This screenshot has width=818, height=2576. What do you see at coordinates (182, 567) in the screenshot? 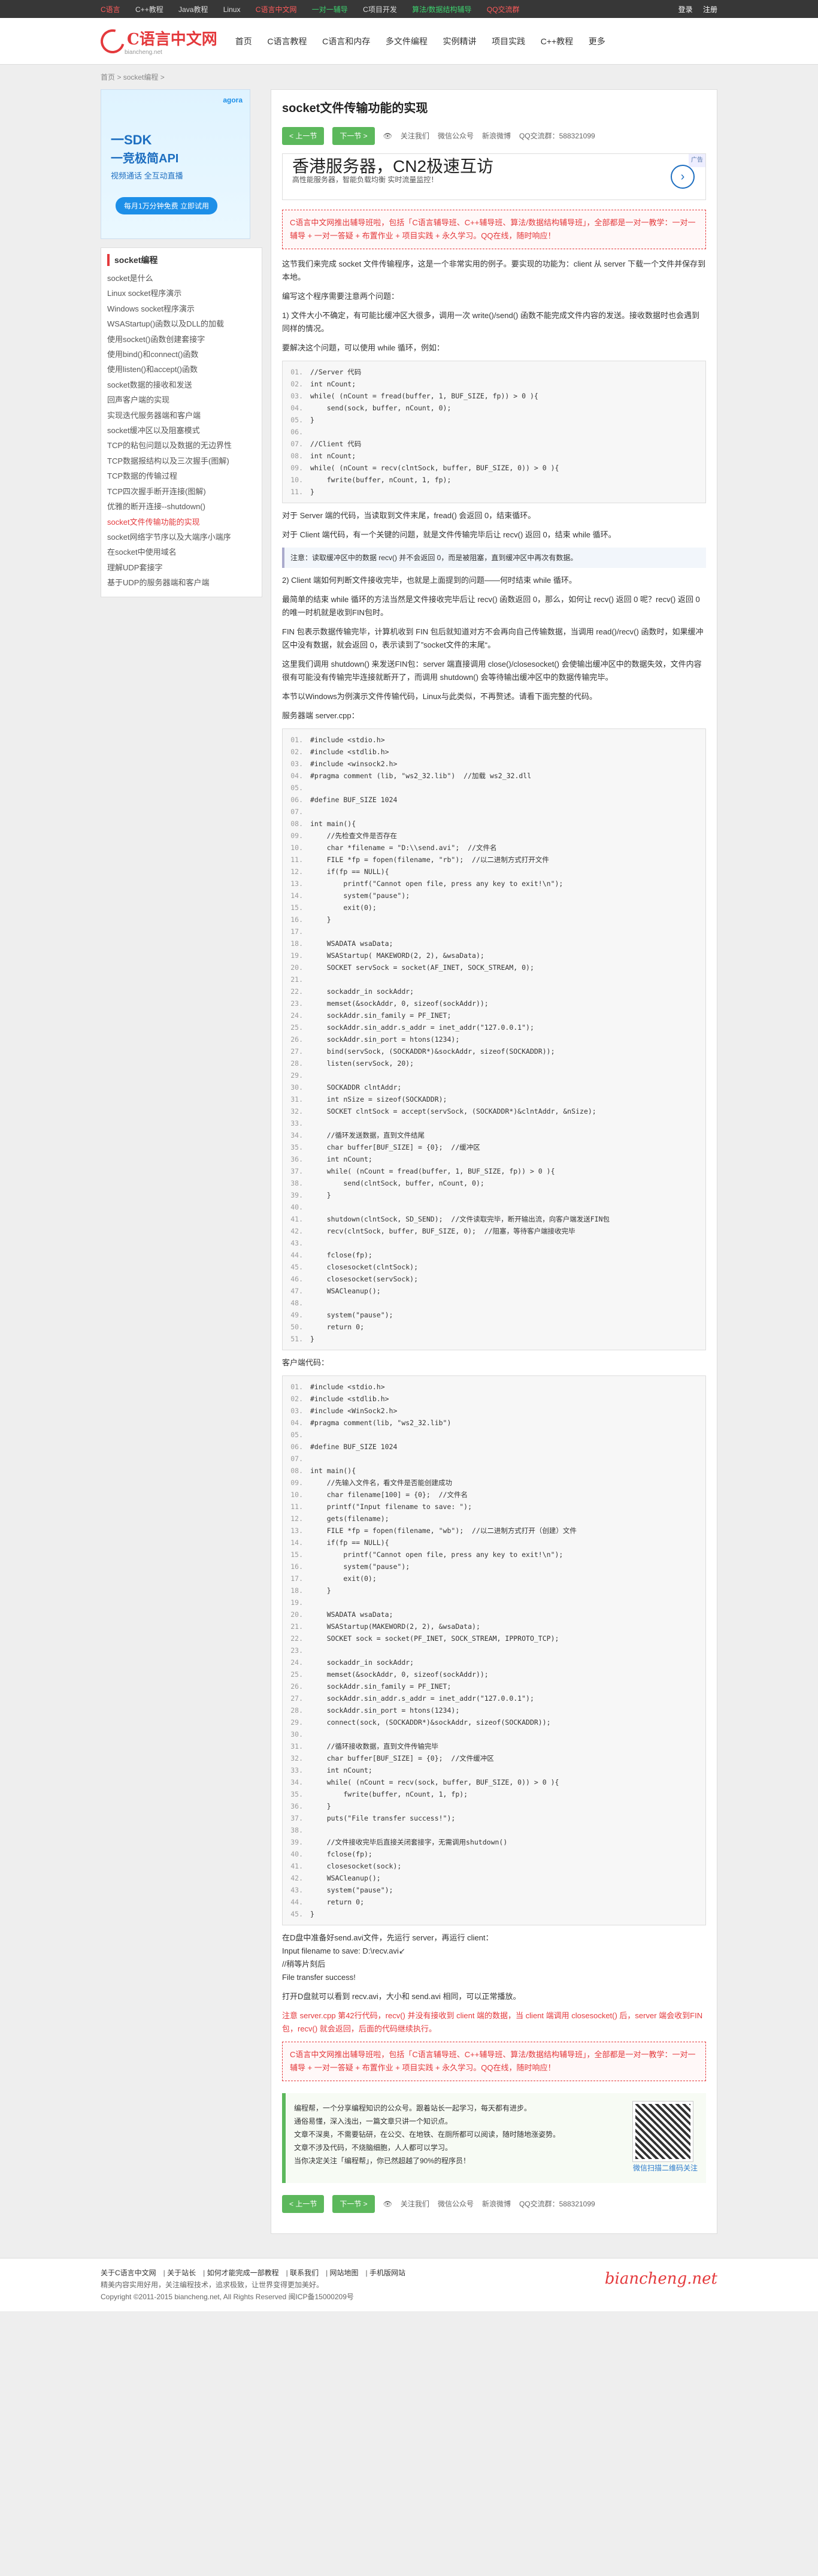
I see `sidebar-menu-item: 理解UDP套接字` at bounding box center [182, 567].